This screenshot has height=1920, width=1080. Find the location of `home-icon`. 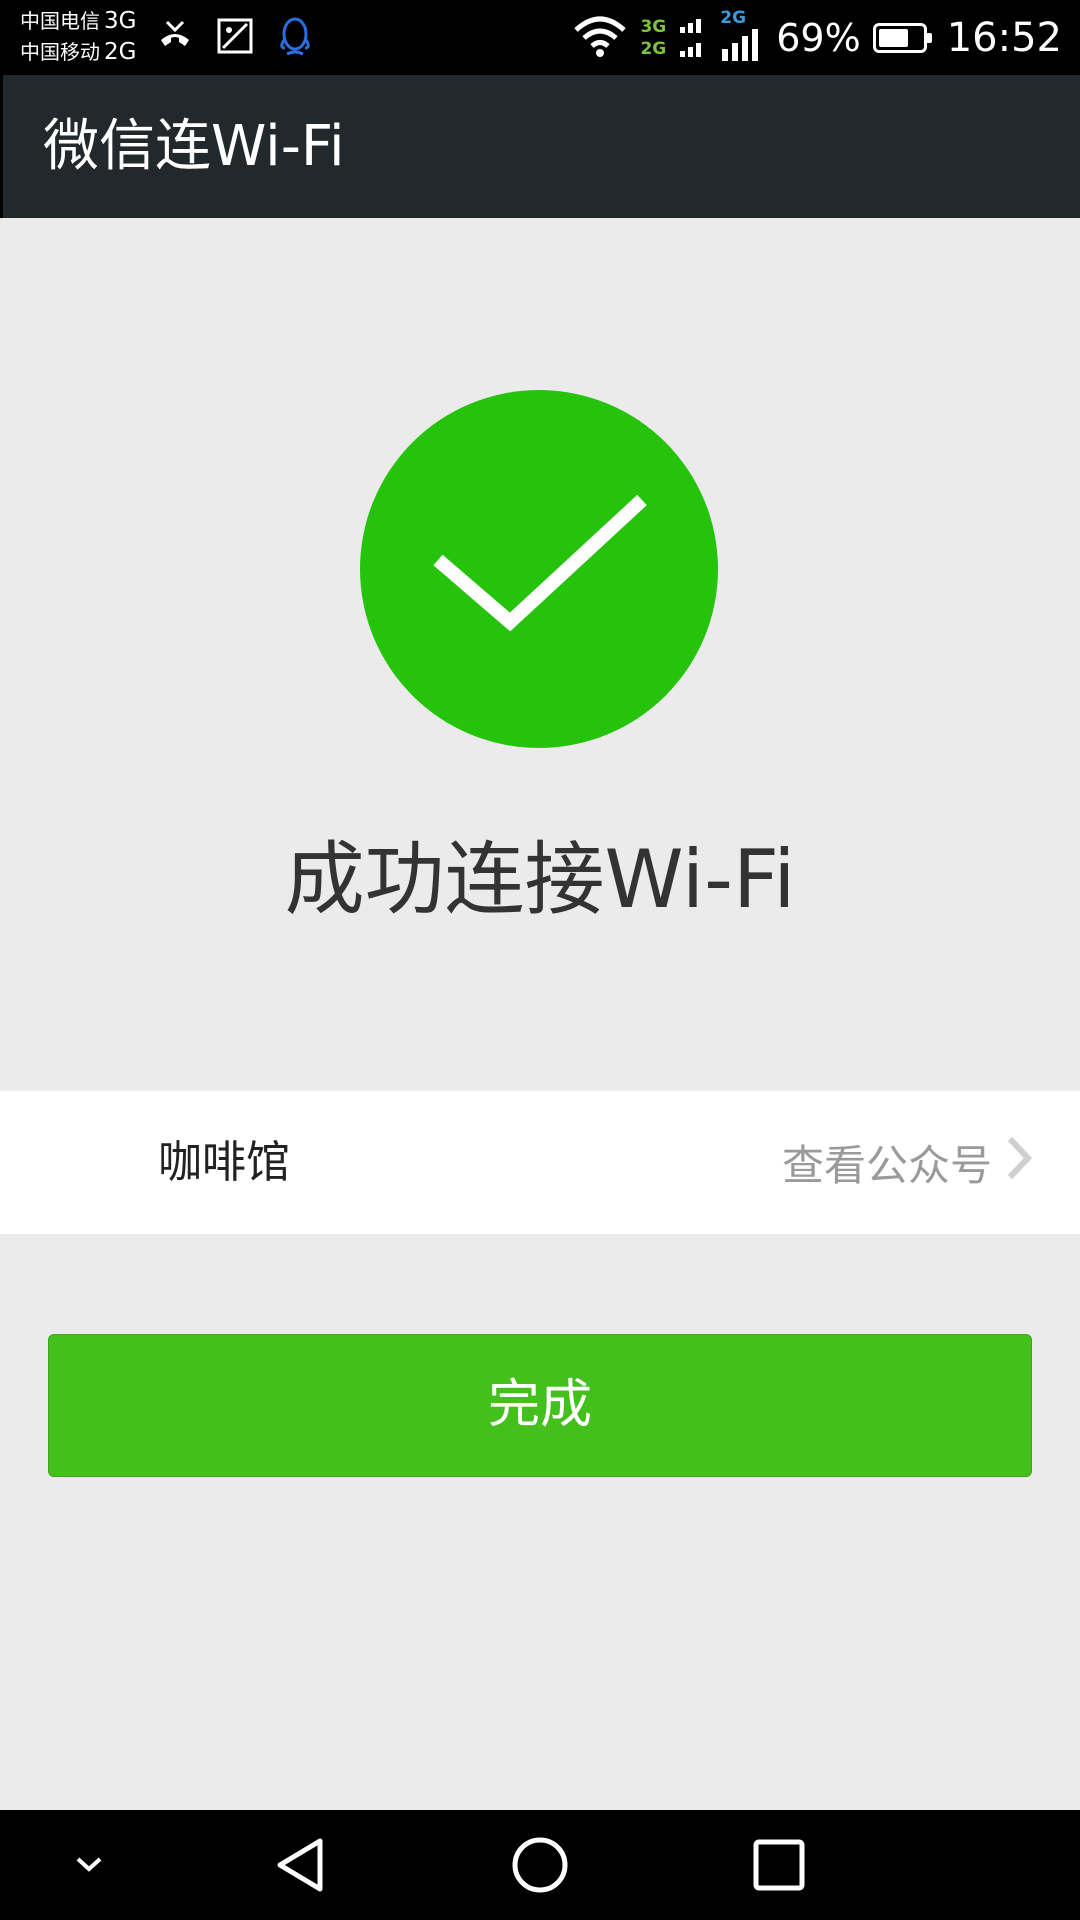

home-icon is located at coordinates (540, 1865).